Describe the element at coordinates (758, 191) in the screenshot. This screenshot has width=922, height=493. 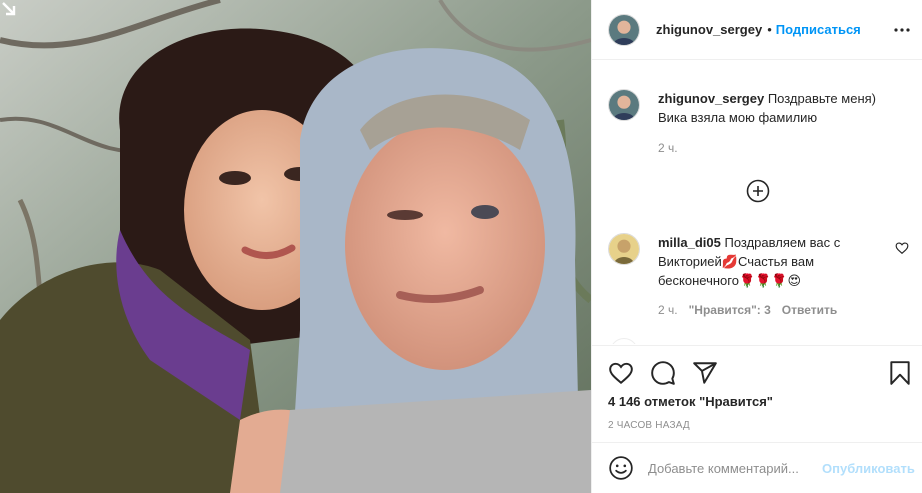
I see `plus-circle-icon` at that location.